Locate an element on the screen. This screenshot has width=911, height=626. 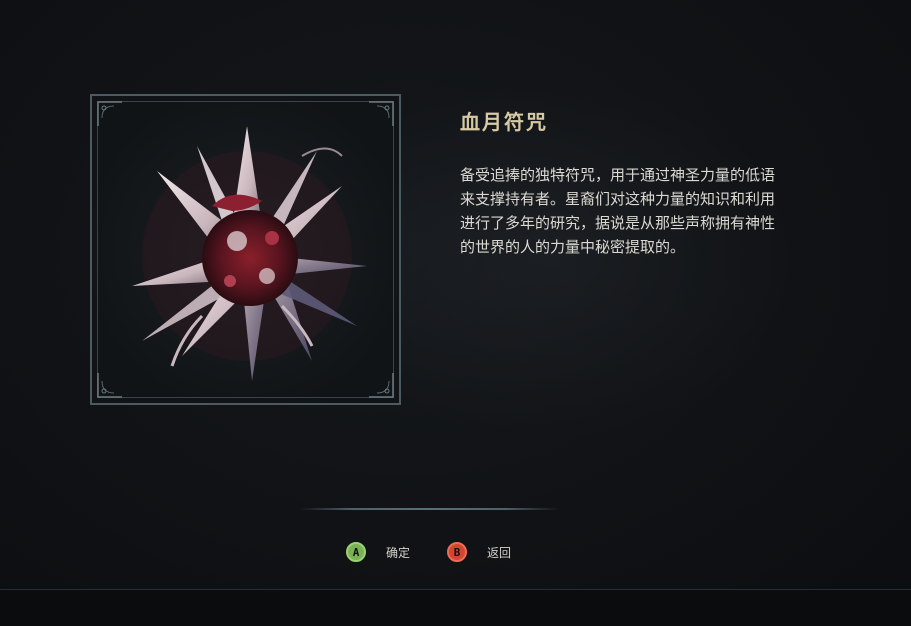
item-title: 血月符咒 is located at coordinates (504, 122).